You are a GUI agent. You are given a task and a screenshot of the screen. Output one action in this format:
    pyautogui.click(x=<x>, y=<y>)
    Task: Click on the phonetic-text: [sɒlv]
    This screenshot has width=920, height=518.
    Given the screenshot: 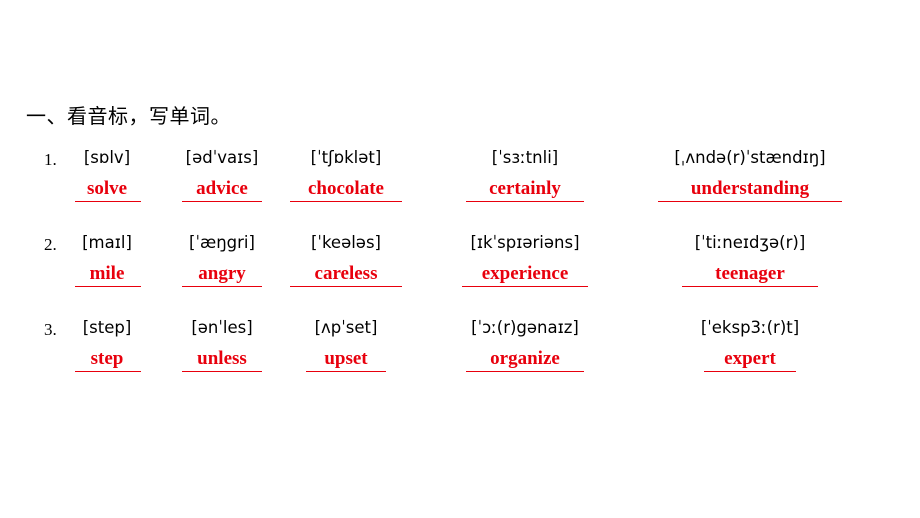 What is the action you would take?
    pyautogui.click(x=107, y=157)
    